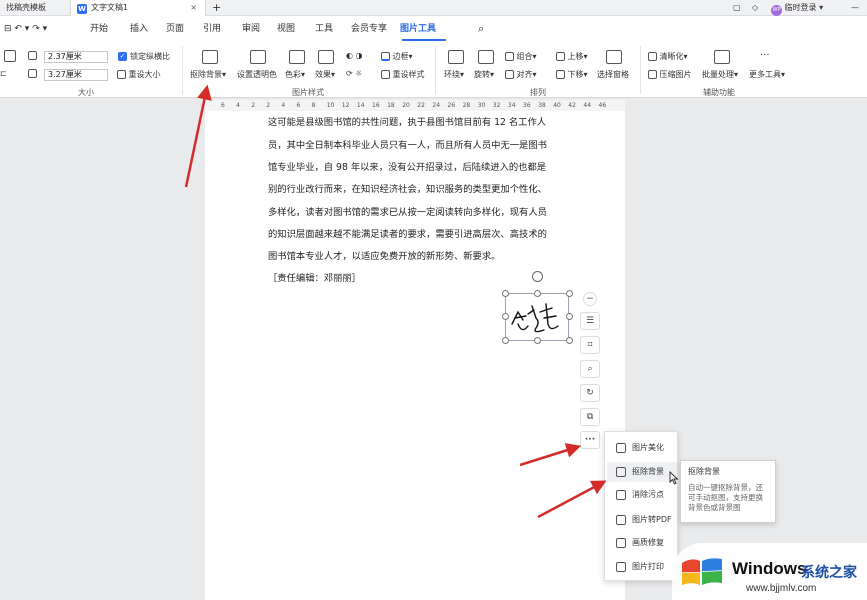  I want to click on beautify-icon, so click(621, 448).